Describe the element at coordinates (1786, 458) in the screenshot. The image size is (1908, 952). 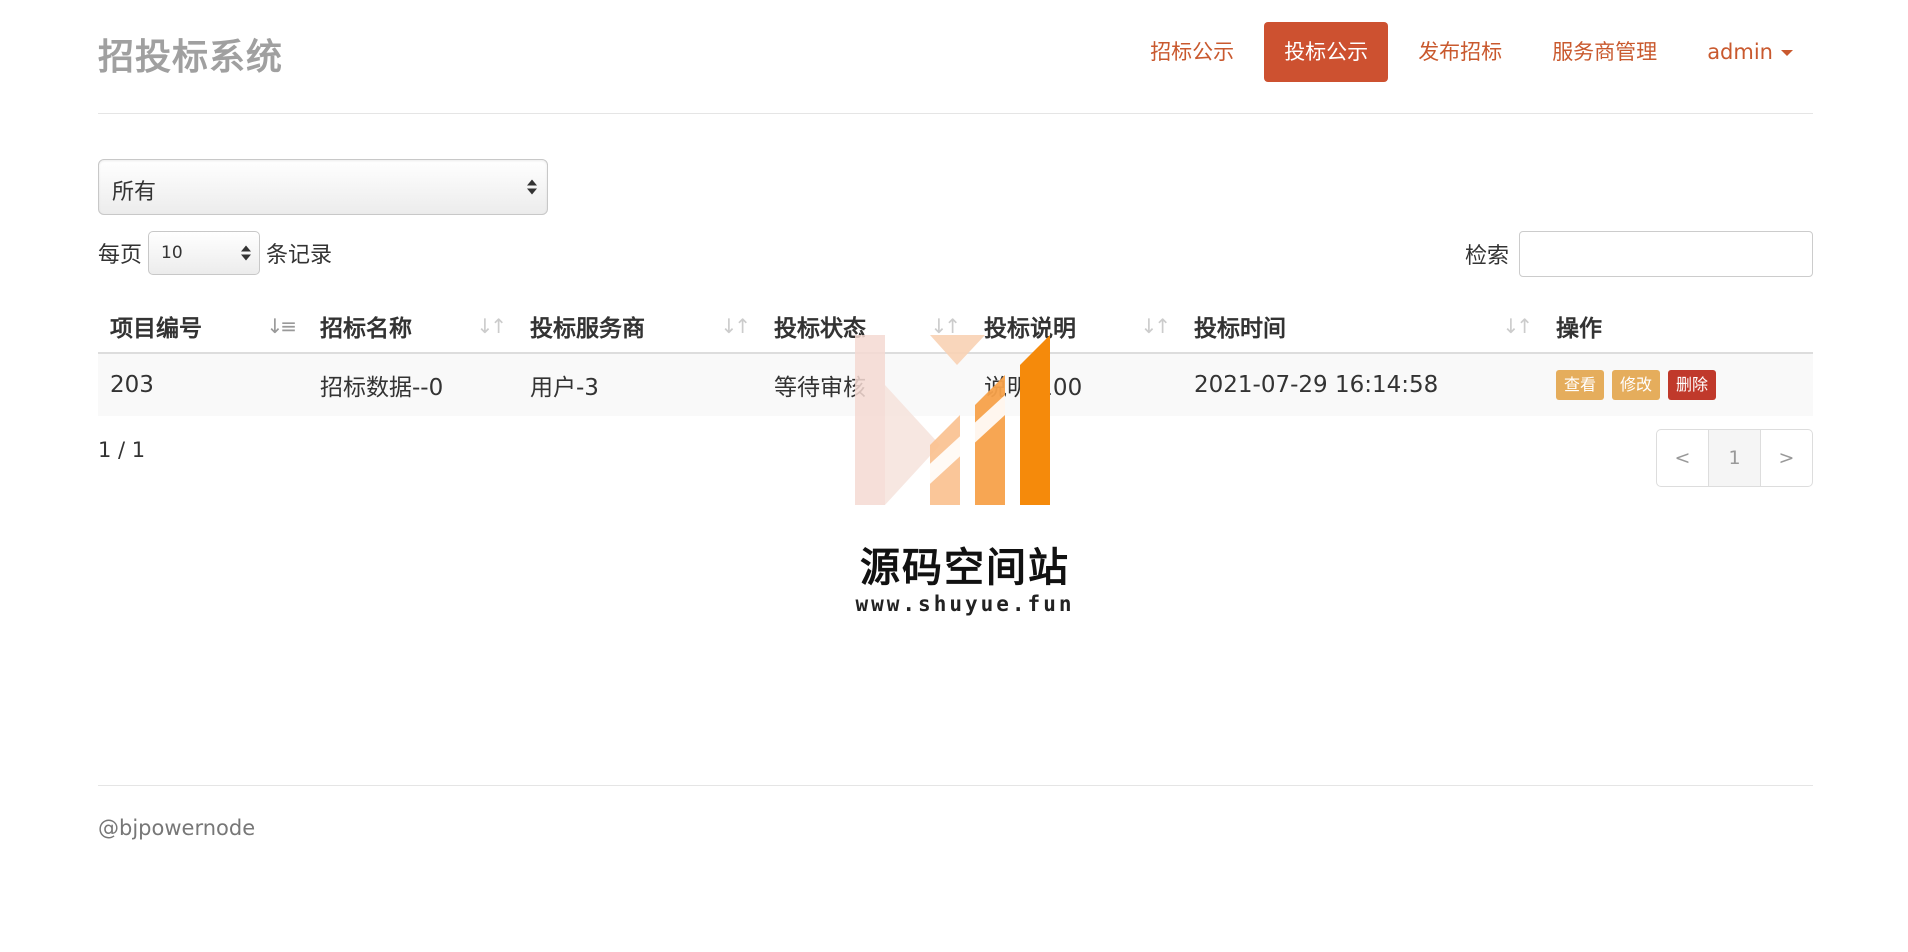
I see `next-page-button: >` at that location.